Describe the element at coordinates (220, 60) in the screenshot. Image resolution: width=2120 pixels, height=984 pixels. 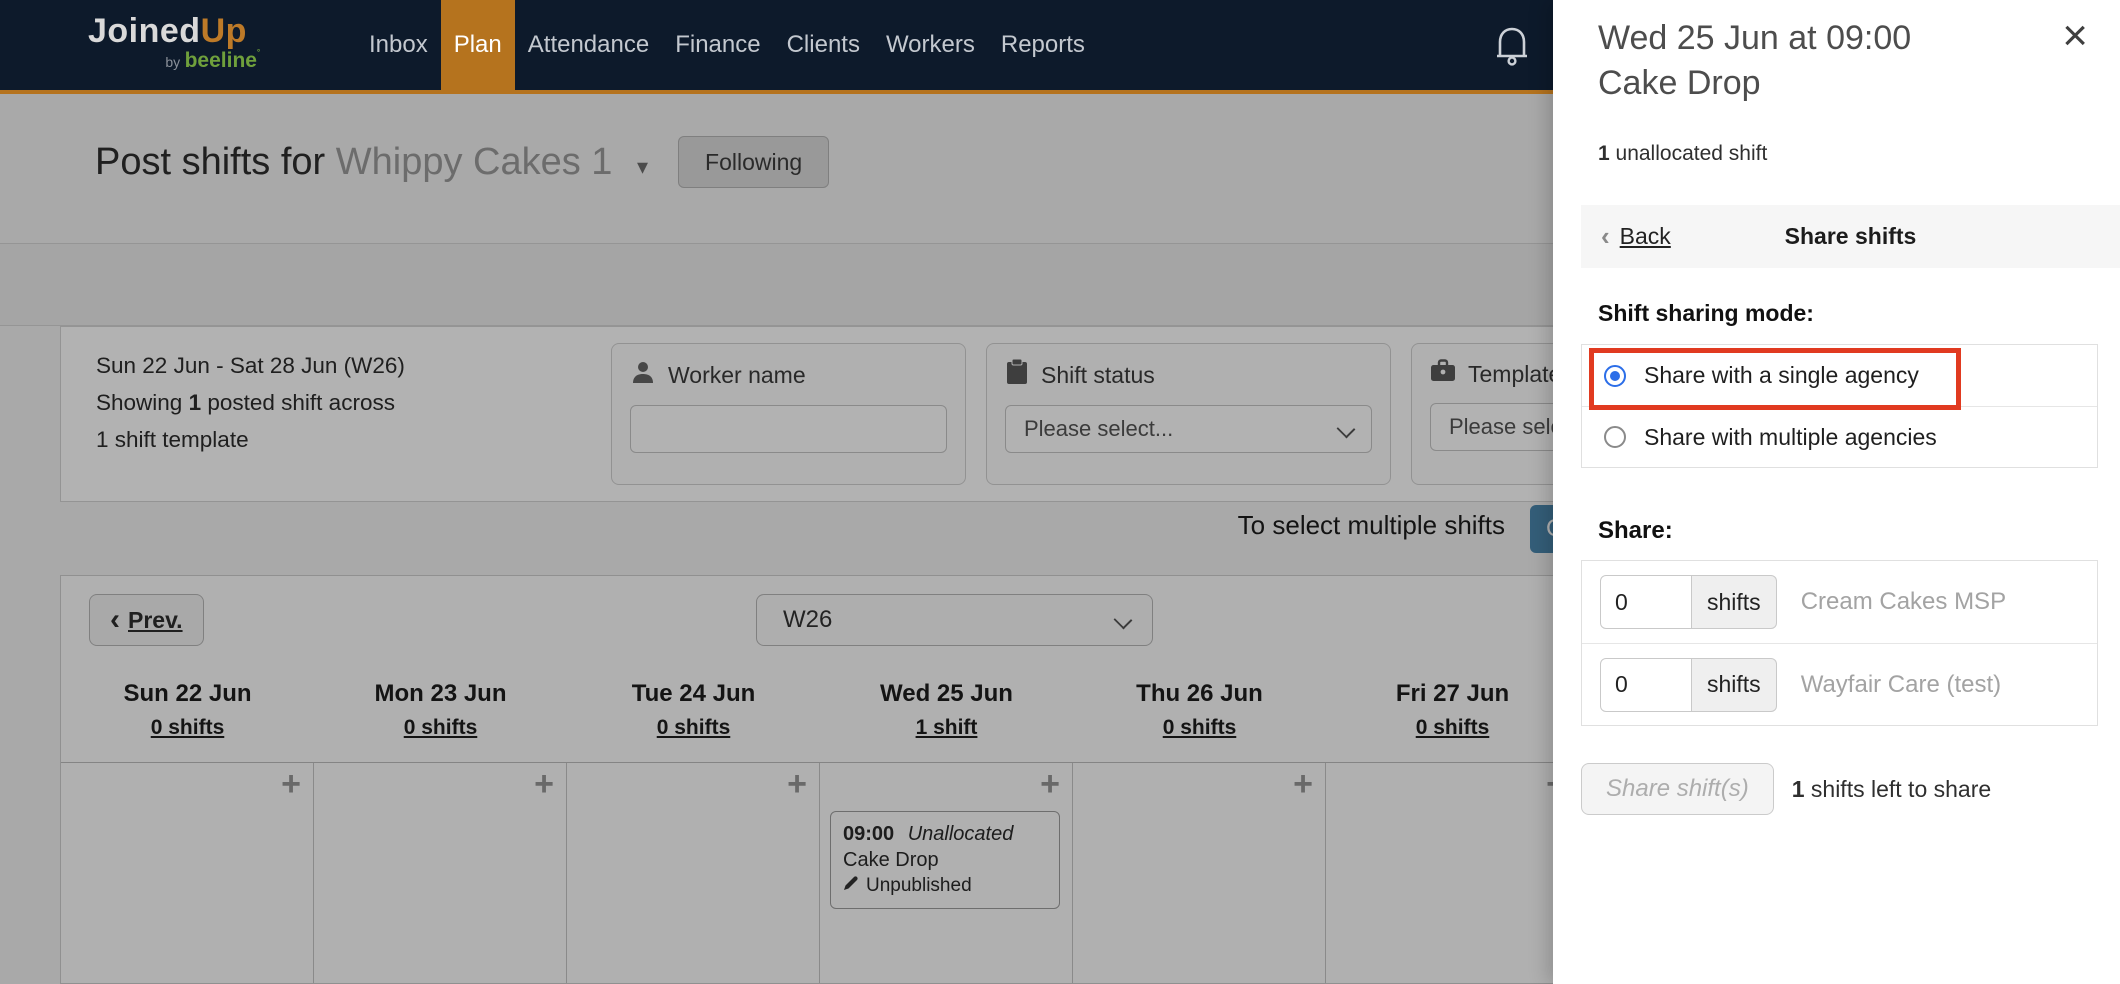
I see `logo-beeline-text: beeline` at that location.